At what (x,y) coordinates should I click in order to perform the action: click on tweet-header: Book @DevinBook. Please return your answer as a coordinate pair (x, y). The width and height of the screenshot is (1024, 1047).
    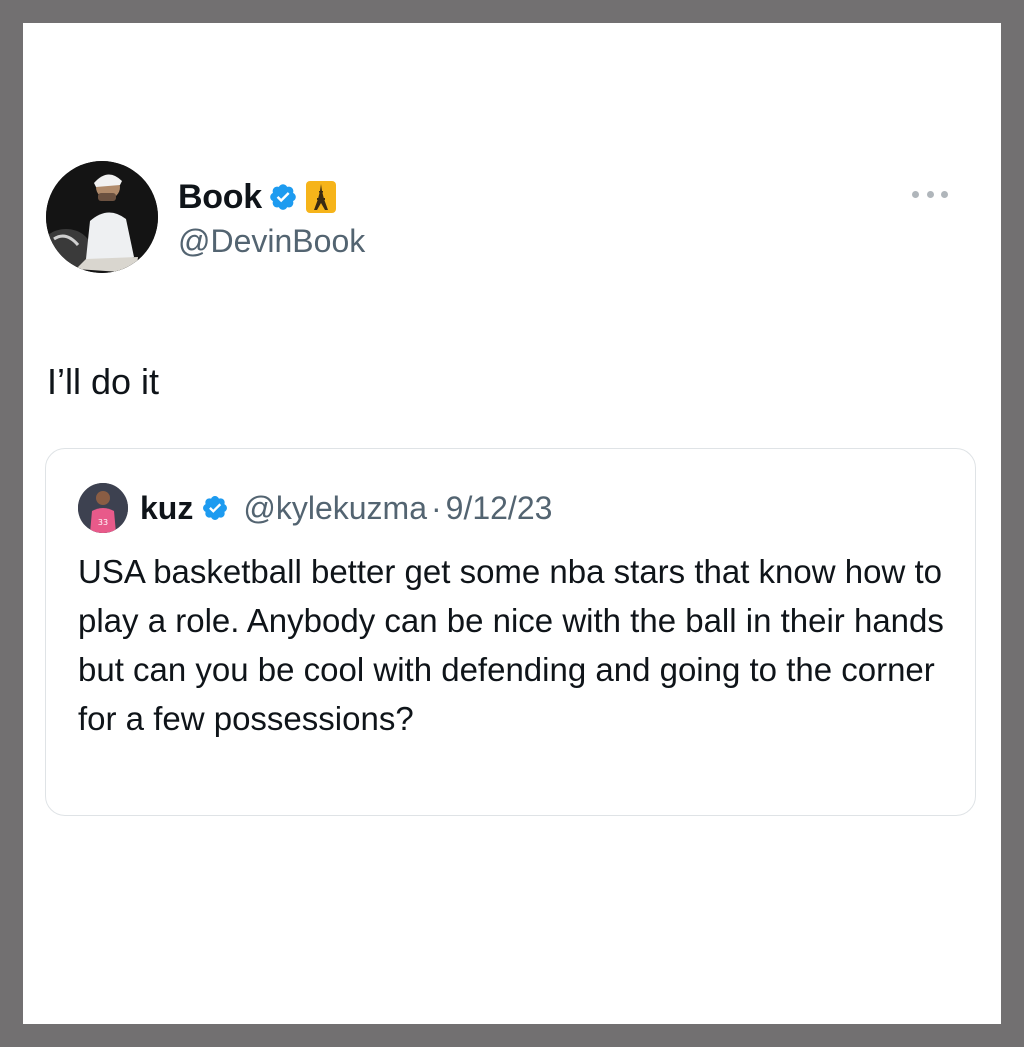
    Looking at the image, I should click on (511, 221).